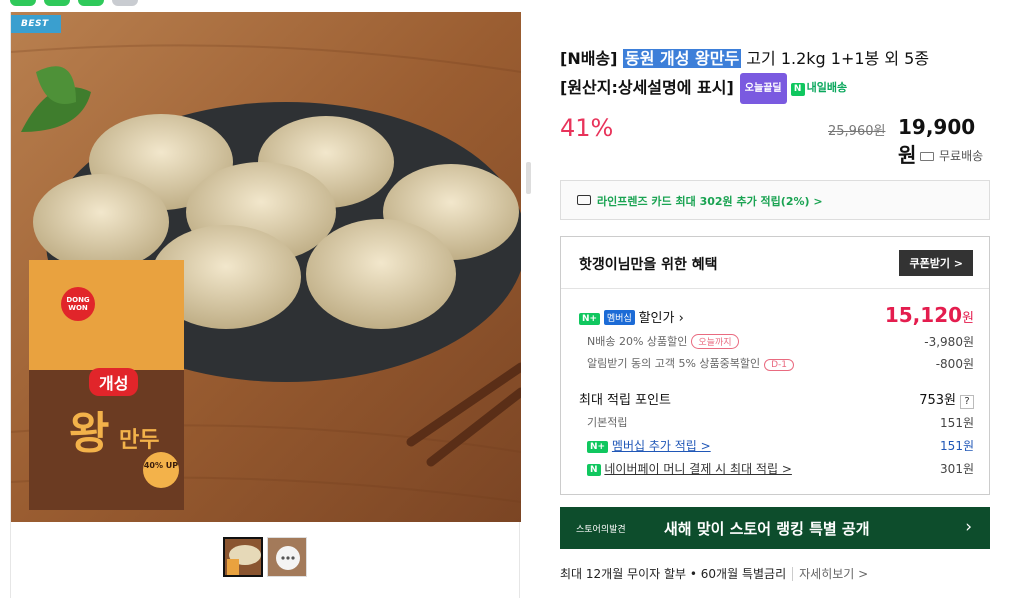 The height and width of the screenshot is (598, 1010). I want to click on basic-points-value: 151원, so click(957, 423).